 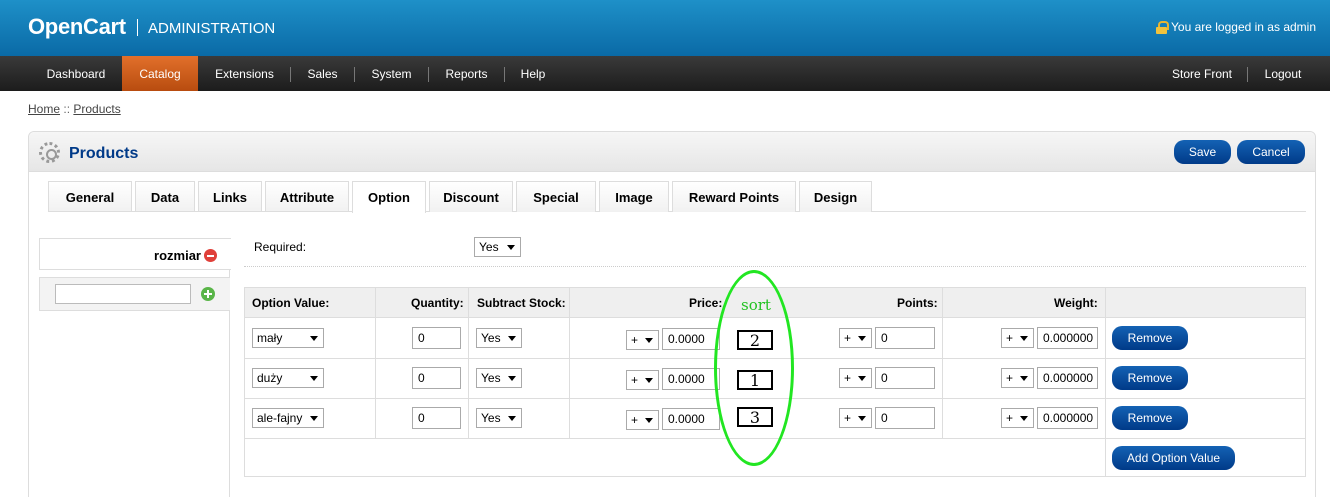 What do you see at coordinates (90, 196) in the screenshot?
I see `tab-general: General` at bounding box center [90, 196].